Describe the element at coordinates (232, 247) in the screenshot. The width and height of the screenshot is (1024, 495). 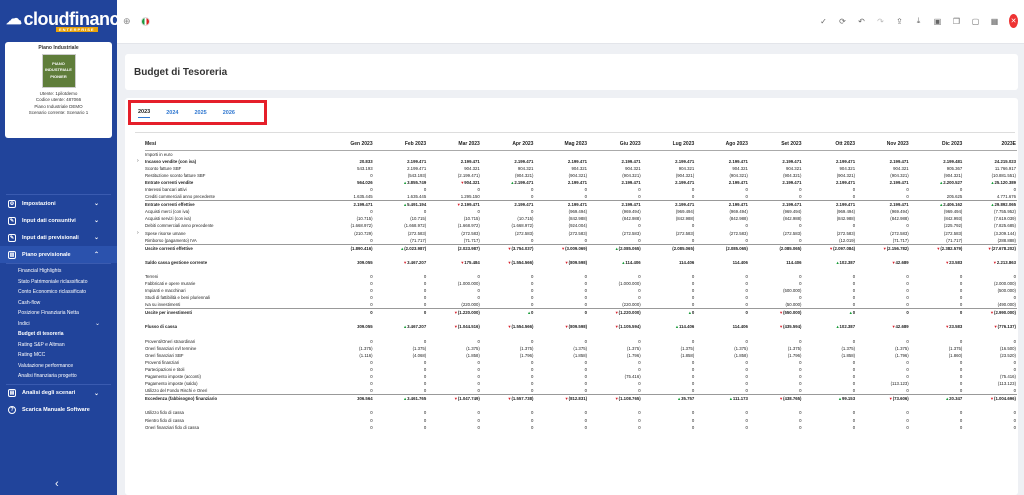
I see `row-label: Uscite correnti effettive` at that location.